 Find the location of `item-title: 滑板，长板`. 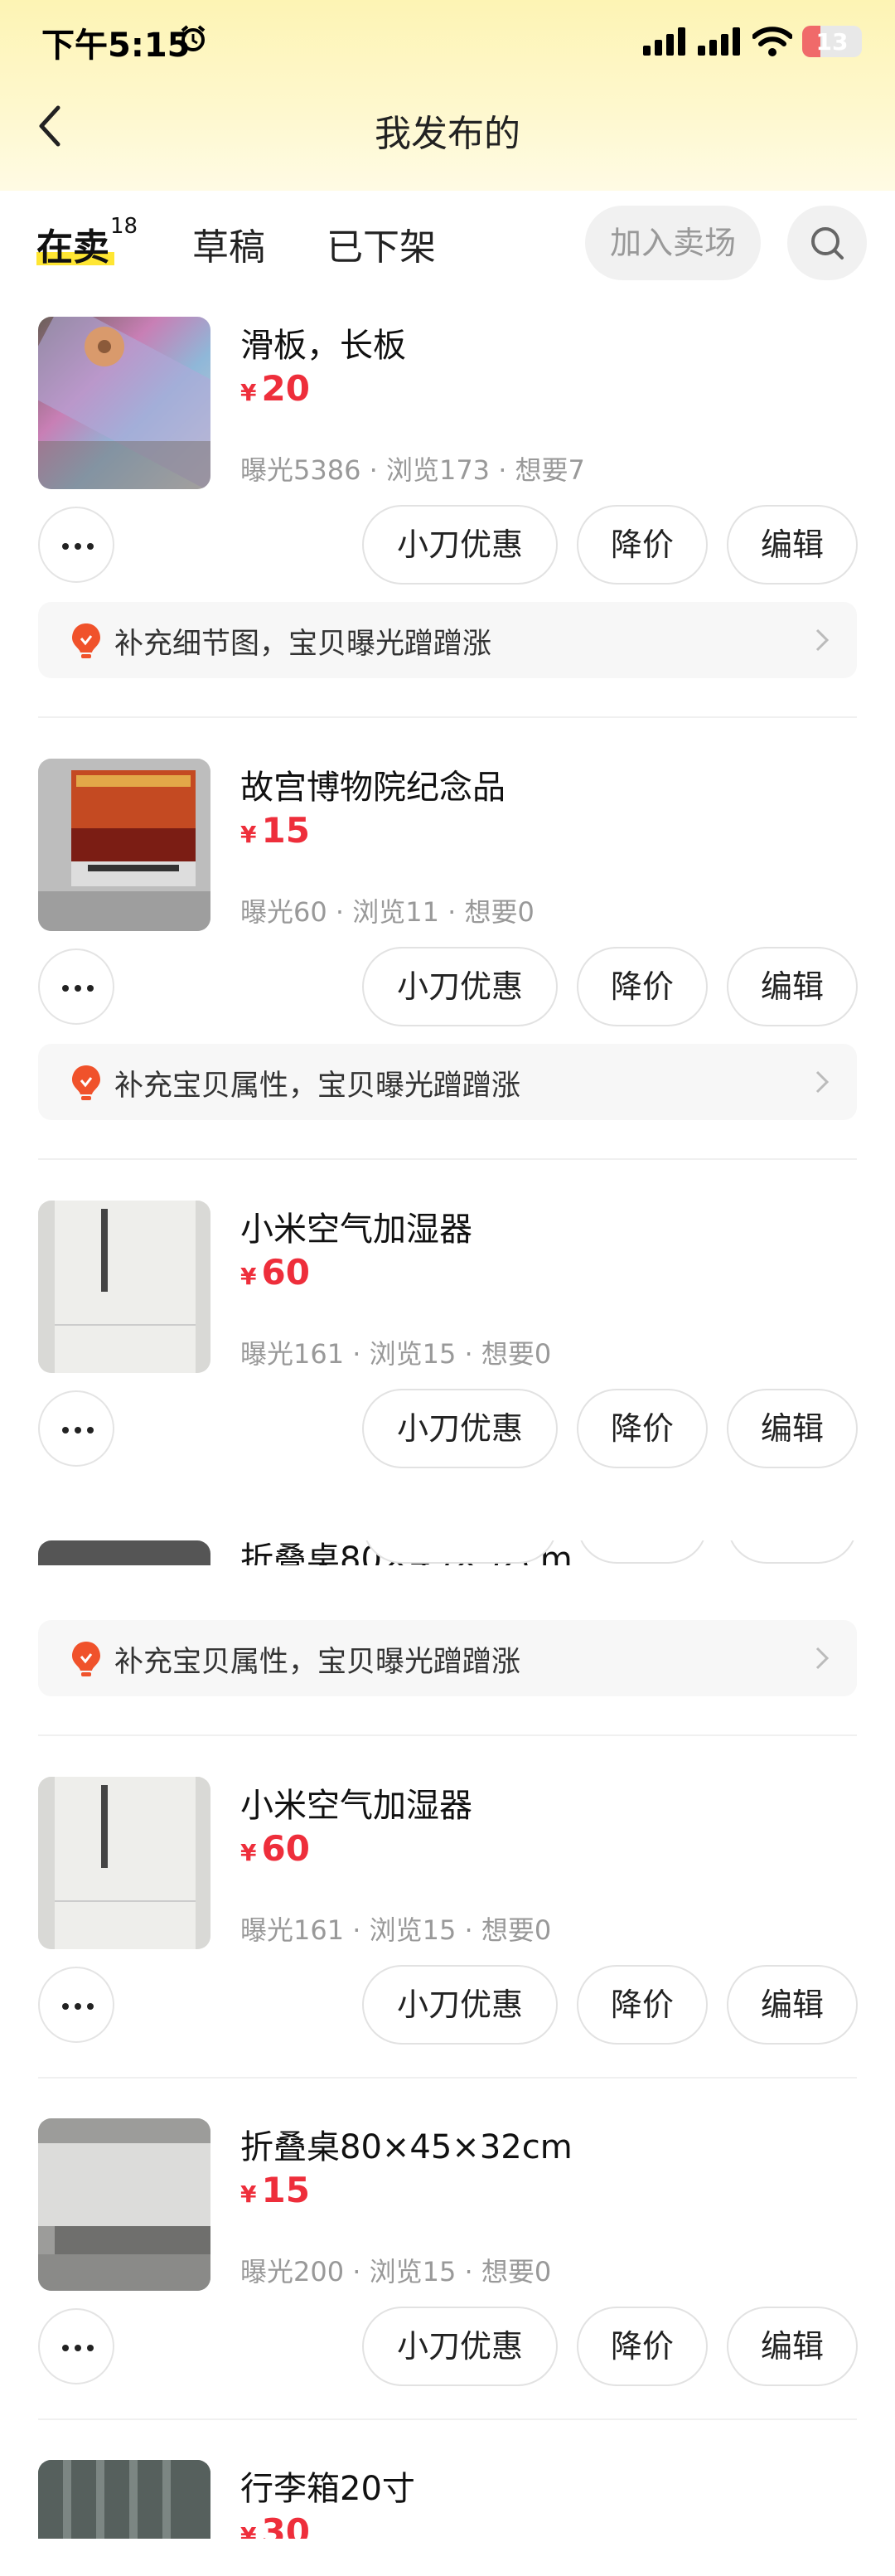

item-title: 滑板，长板 is located at coordinates (323, 342).